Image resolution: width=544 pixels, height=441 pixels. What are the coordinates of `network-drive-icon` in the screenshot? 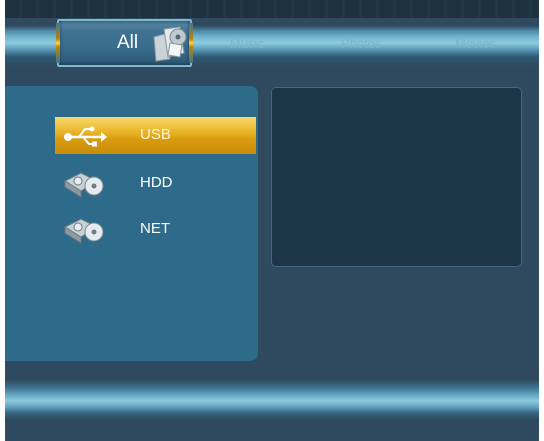 It's located at (83, 231).